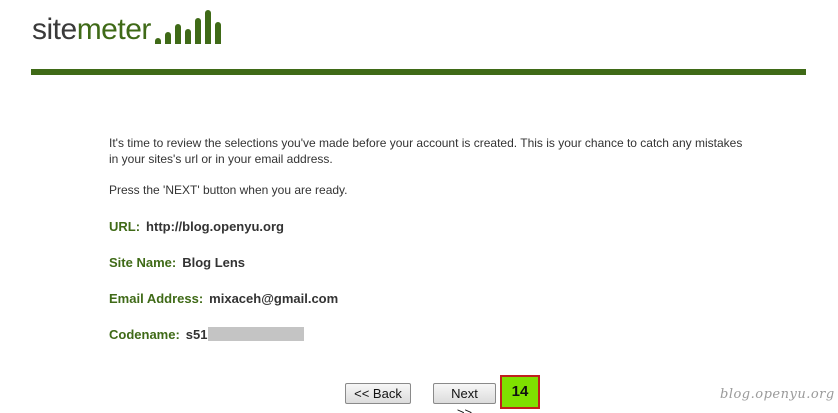 This screenshot has width=838, height=413. I want to click on redaction-block, so click(255, 334).